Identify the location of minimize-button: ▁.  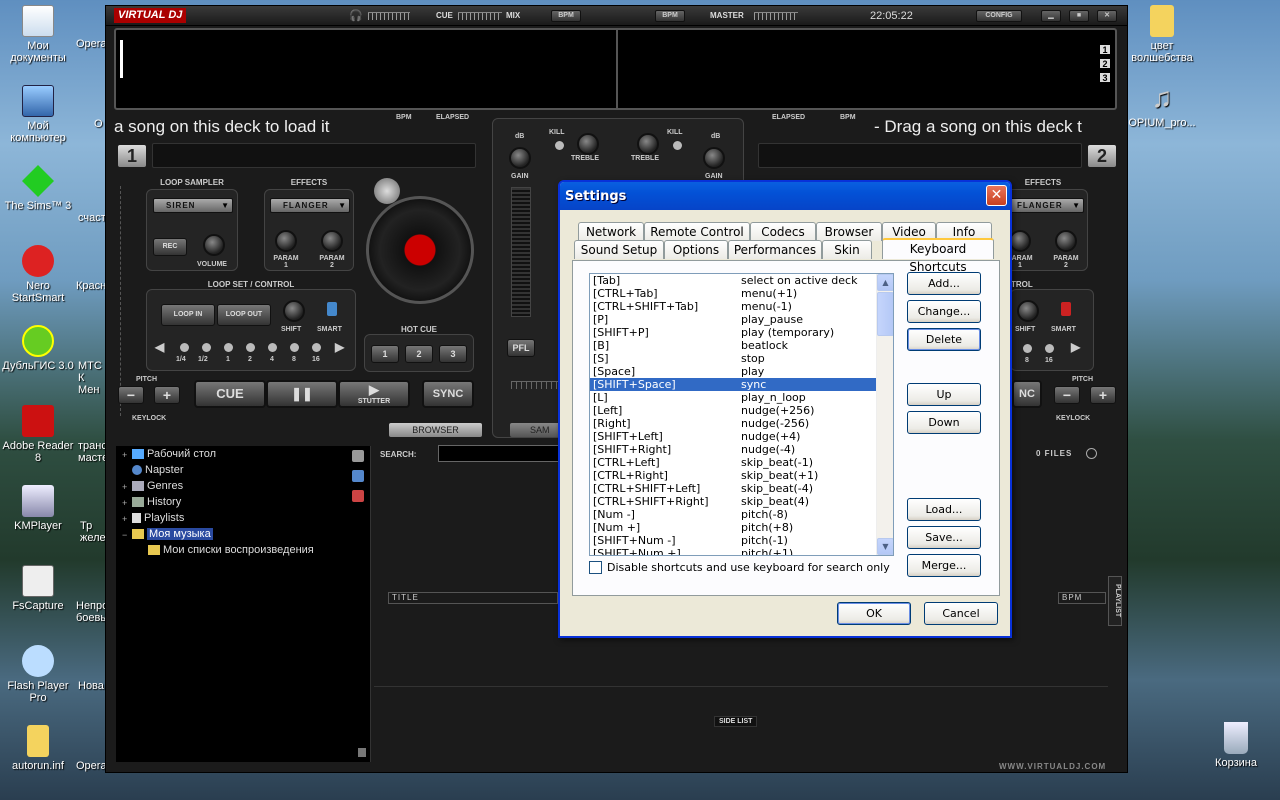
(1051, 16).